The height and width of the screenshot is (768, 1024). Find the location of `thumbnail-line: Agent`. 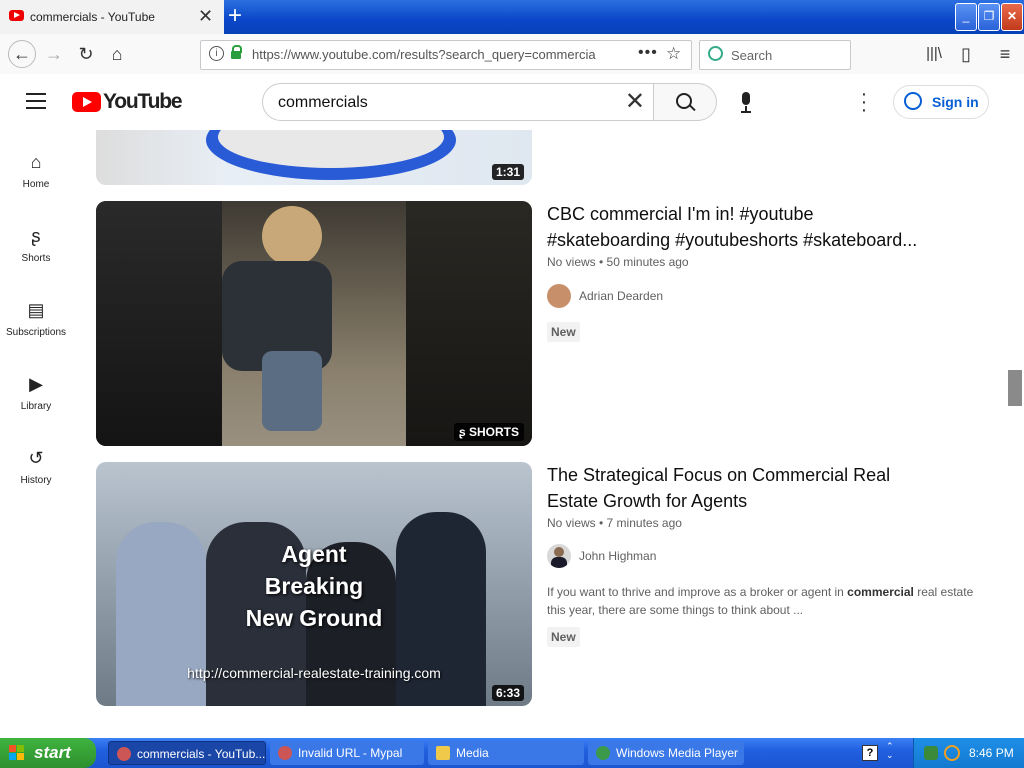

thumbnail-line: Agent is located at coordinates (314, 554).